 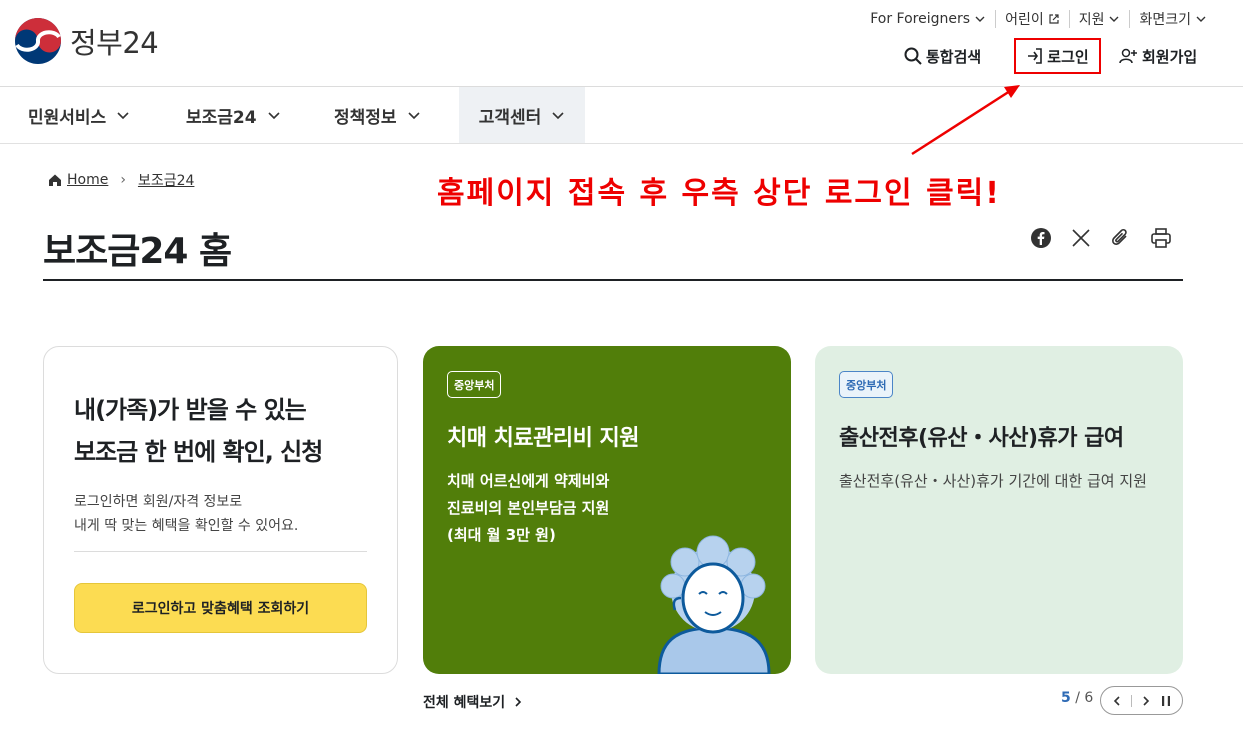 I want to click on annotation-text: 홈페이지 접속 후 우측 상단 로그인 클릭!, so click(x=719, y=193).